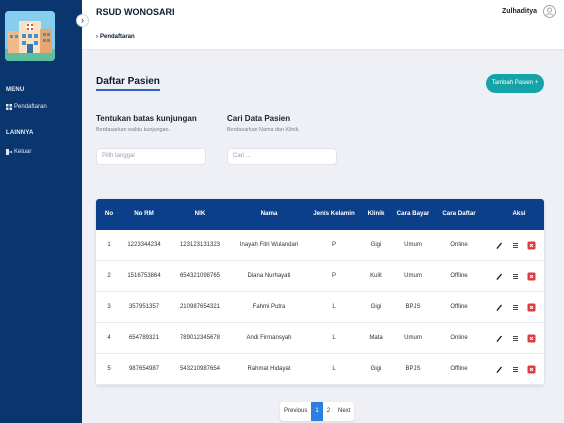  Describe the element at coordinates (200, 276) in the screenshot. I see `cell-nik: 654321098765` at that location.